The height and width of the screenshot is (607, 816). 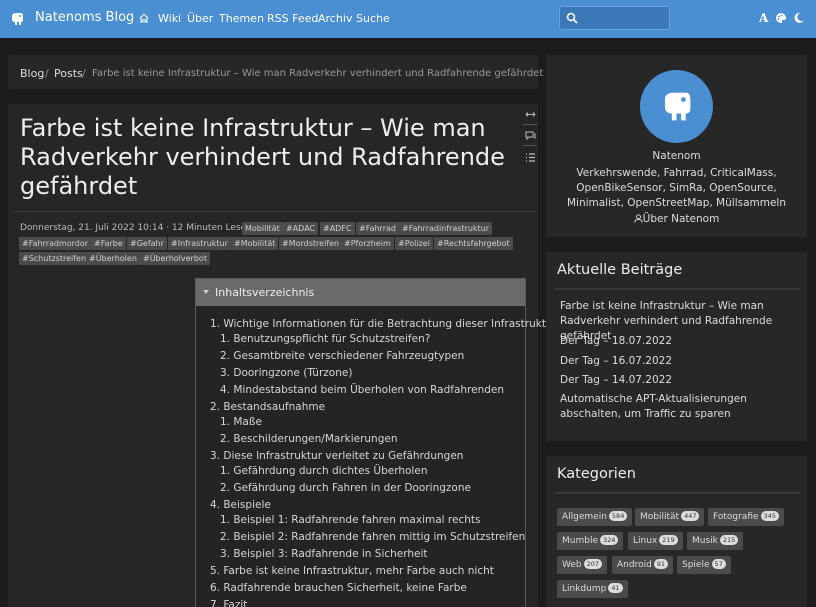 What do you see at coordinates (530, 135) in the screenshot?
I see `comments-icon` at bounding box center [530, 135].